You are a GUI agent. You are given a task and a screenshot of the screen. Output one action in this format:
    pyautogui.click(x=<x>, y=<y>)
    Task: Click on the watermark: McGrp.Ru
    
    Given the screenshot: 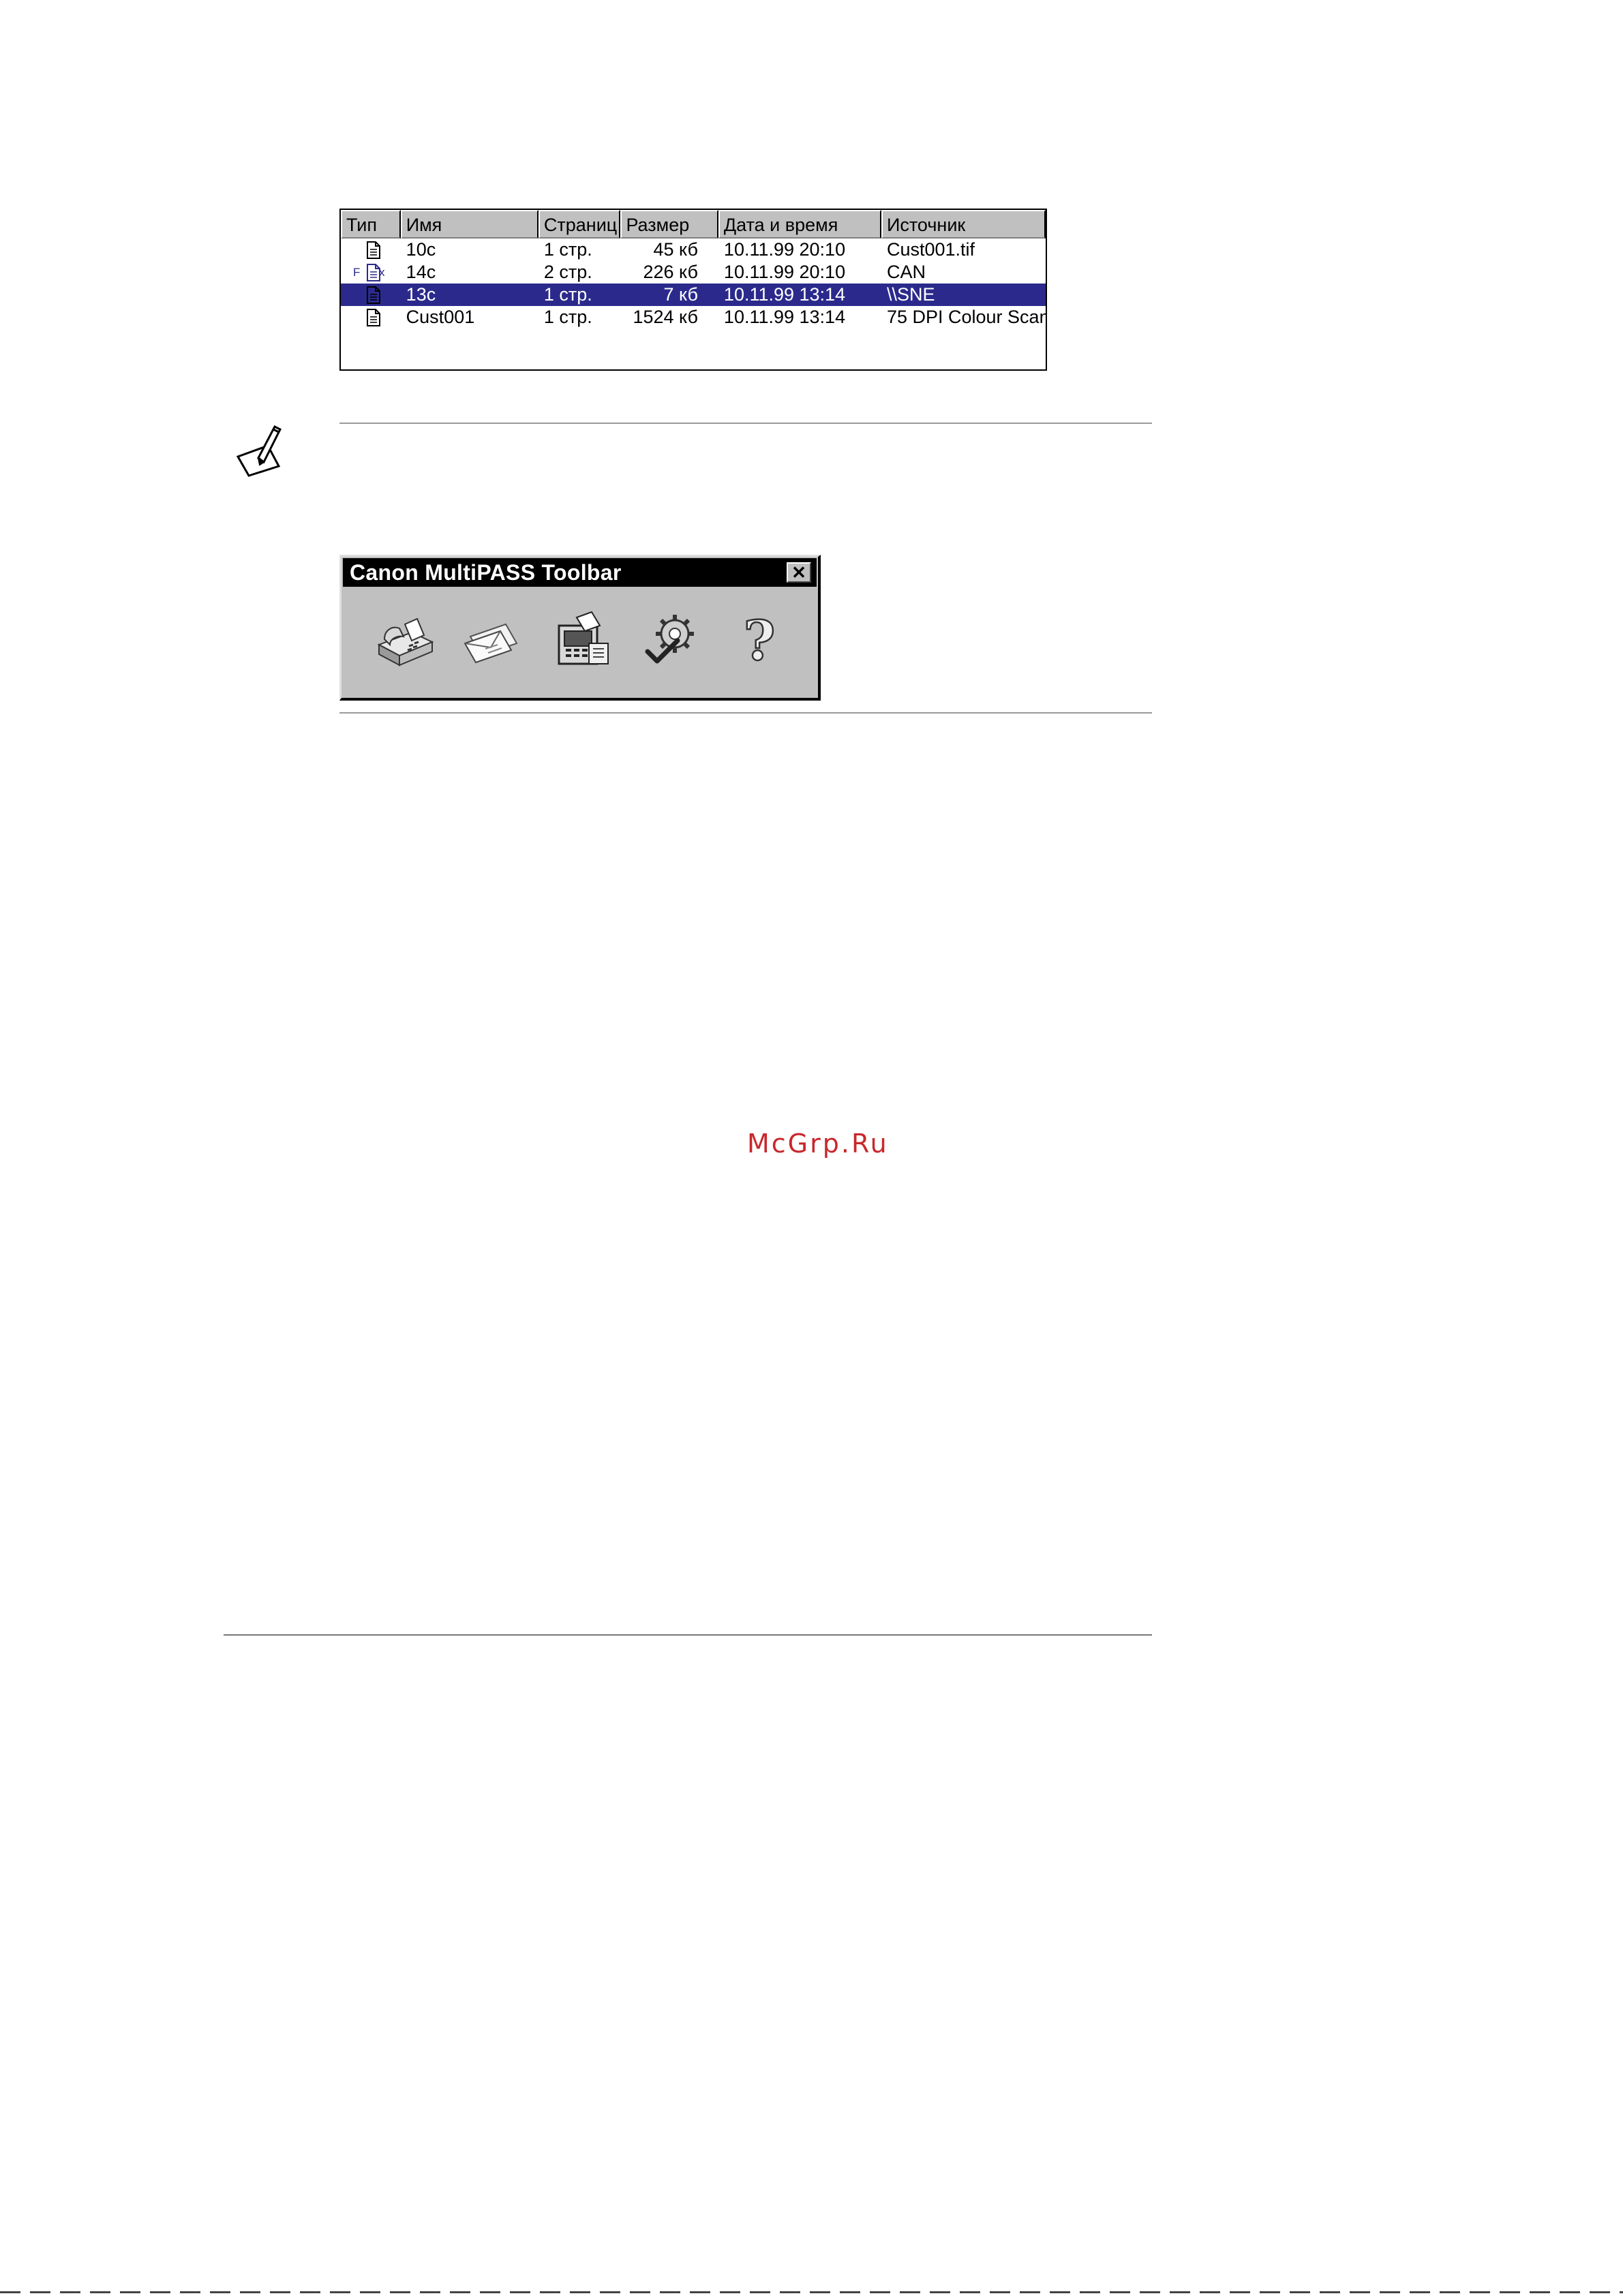 What is the action you would take?
    pyautogui.click(x=818, y=1144)
    